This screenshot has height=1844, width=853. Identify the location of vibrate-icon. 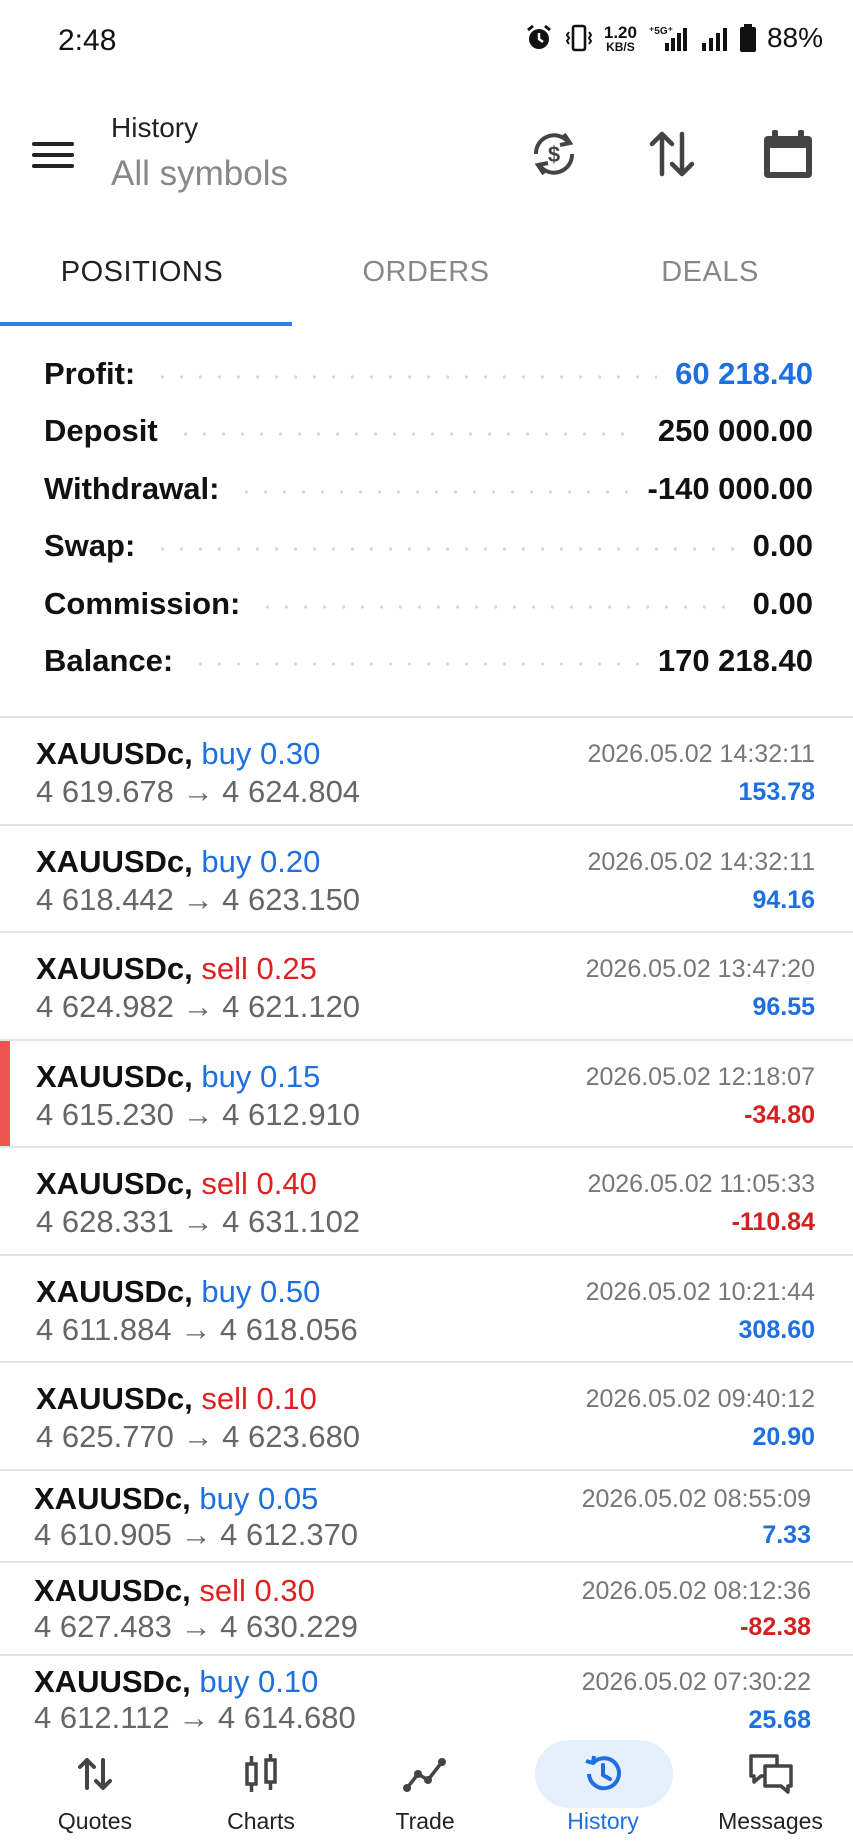
(579, 38).